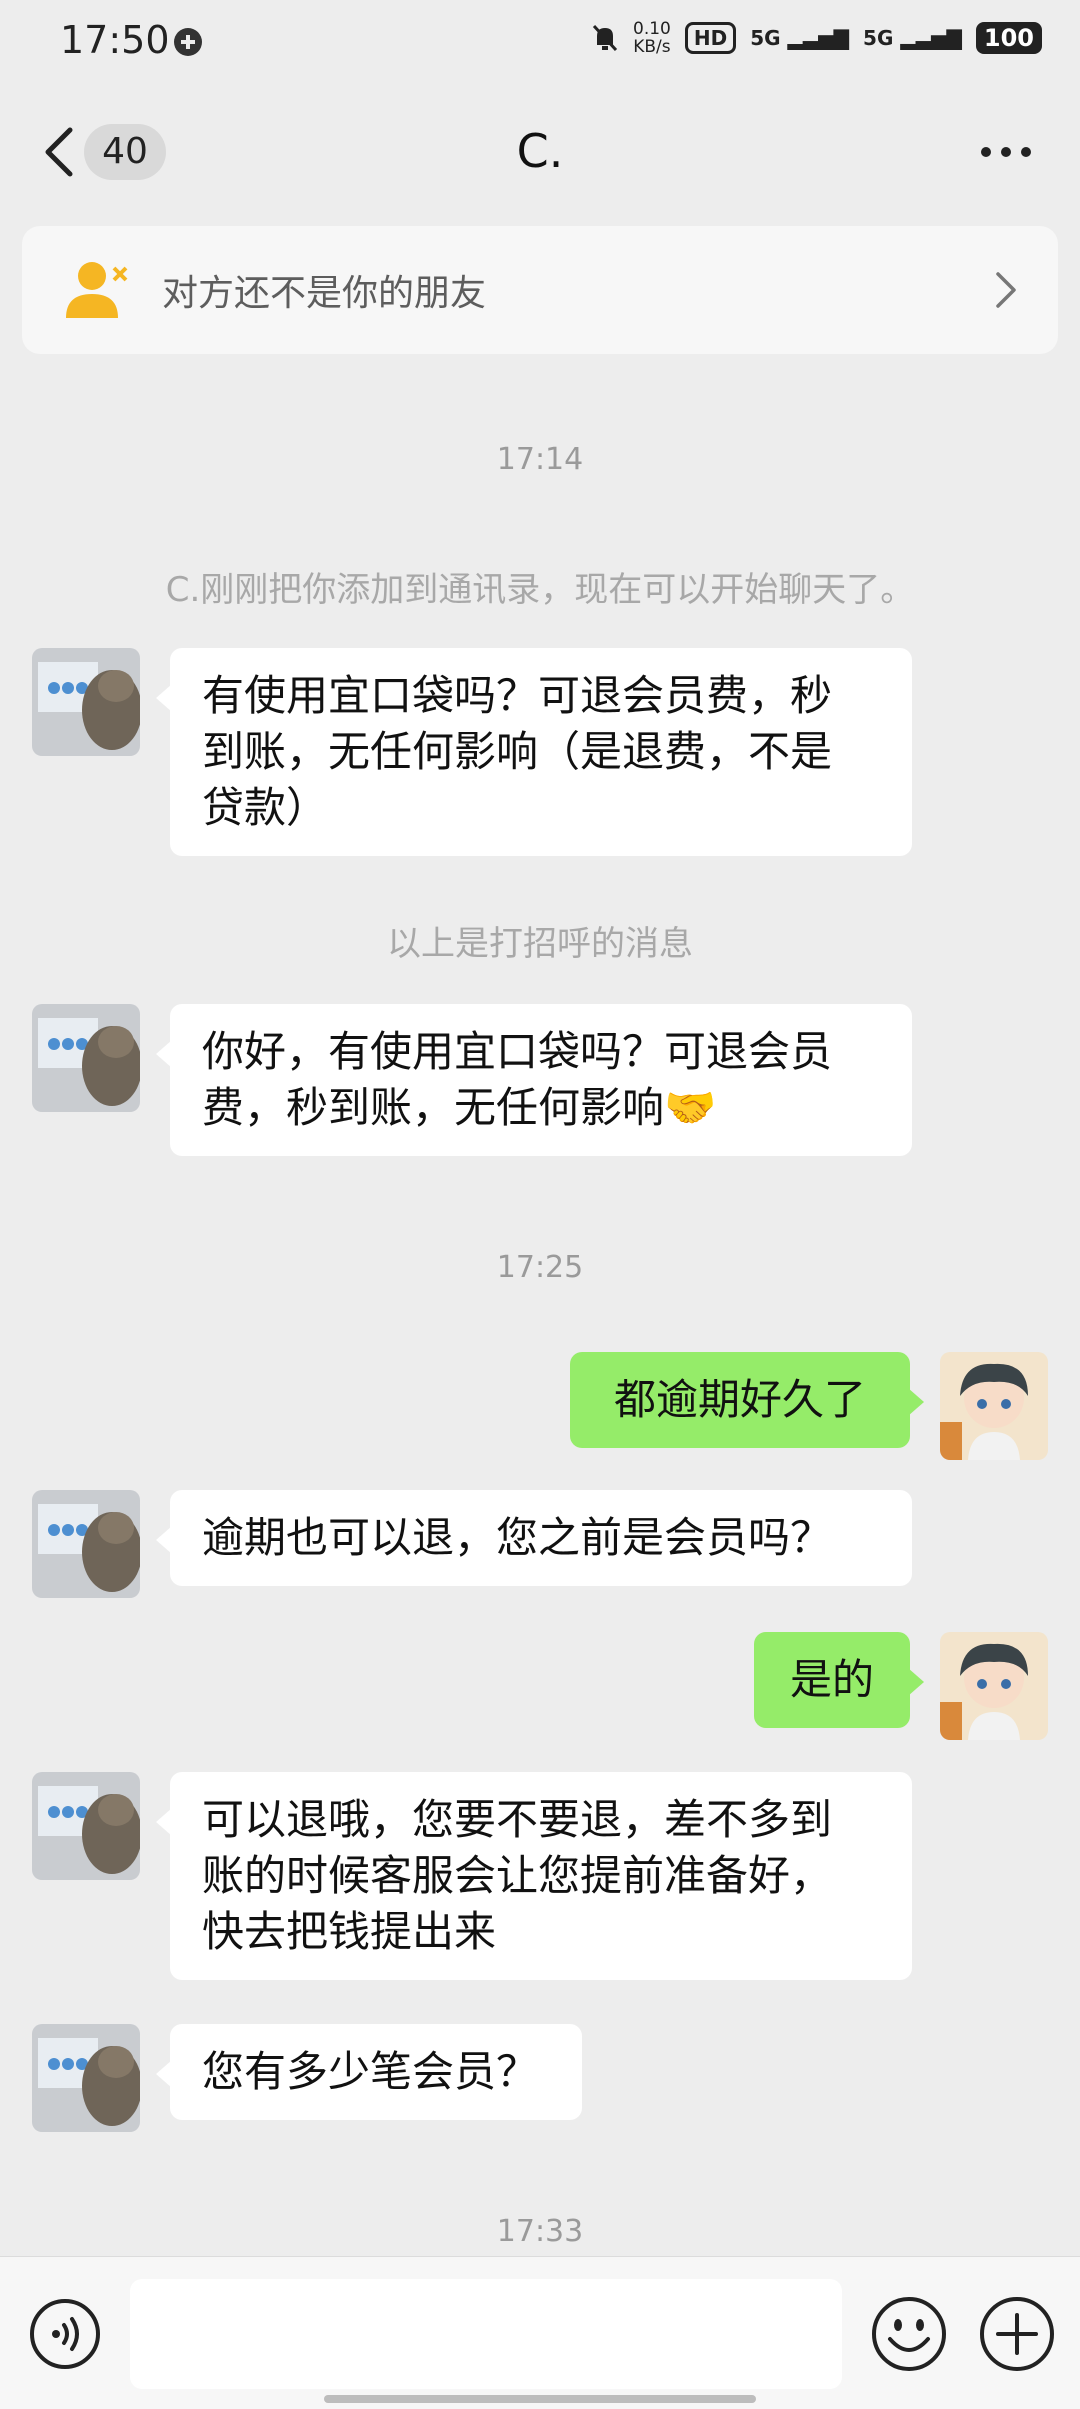 The image size is (1080, 2409). What do you see at coordinates (97, 290) in the screenshot?
I see `add-friend-icon` at bounding box center [97, 290].